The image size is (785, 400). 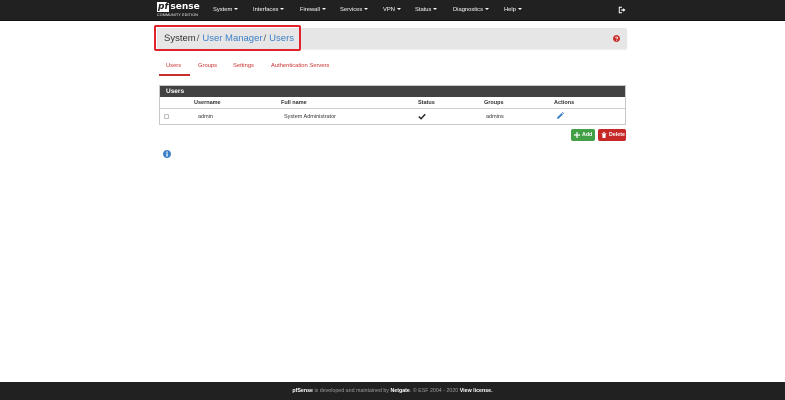 I want to click on pencil-icon, so click(x=560, y=116).